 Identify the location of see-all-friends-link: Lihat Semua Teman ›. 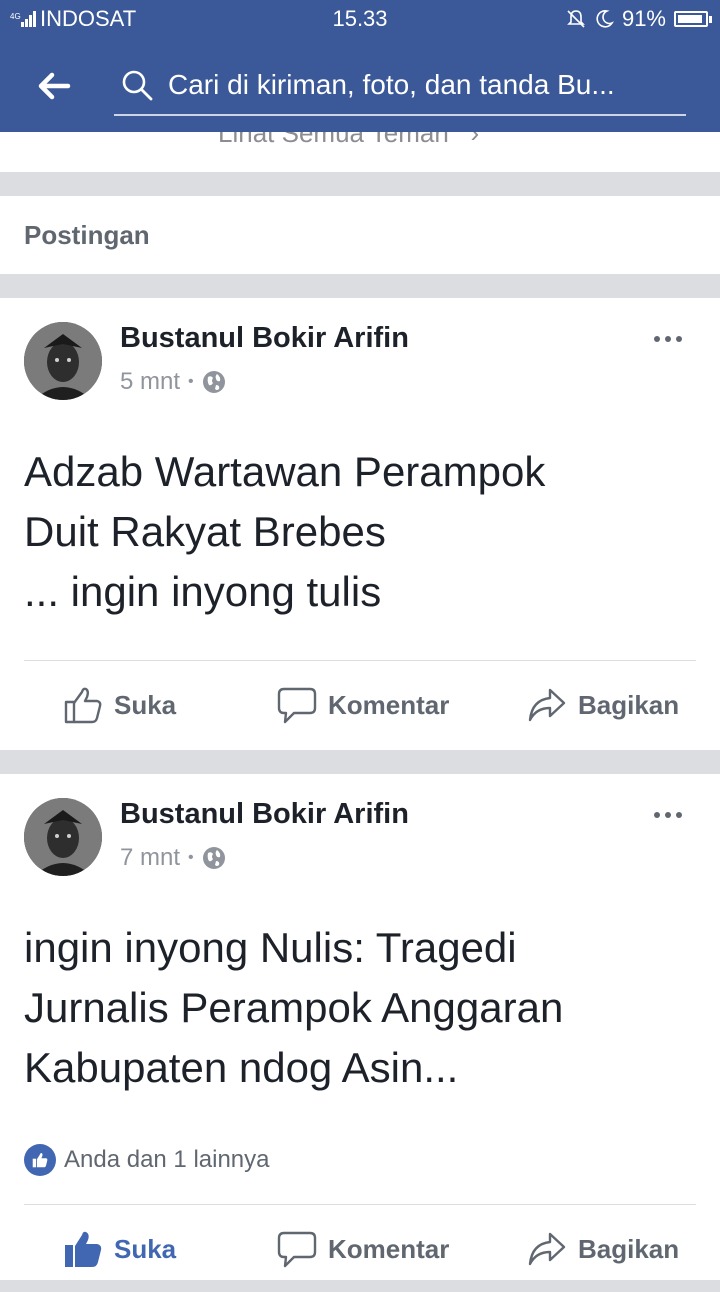
(348, 140).